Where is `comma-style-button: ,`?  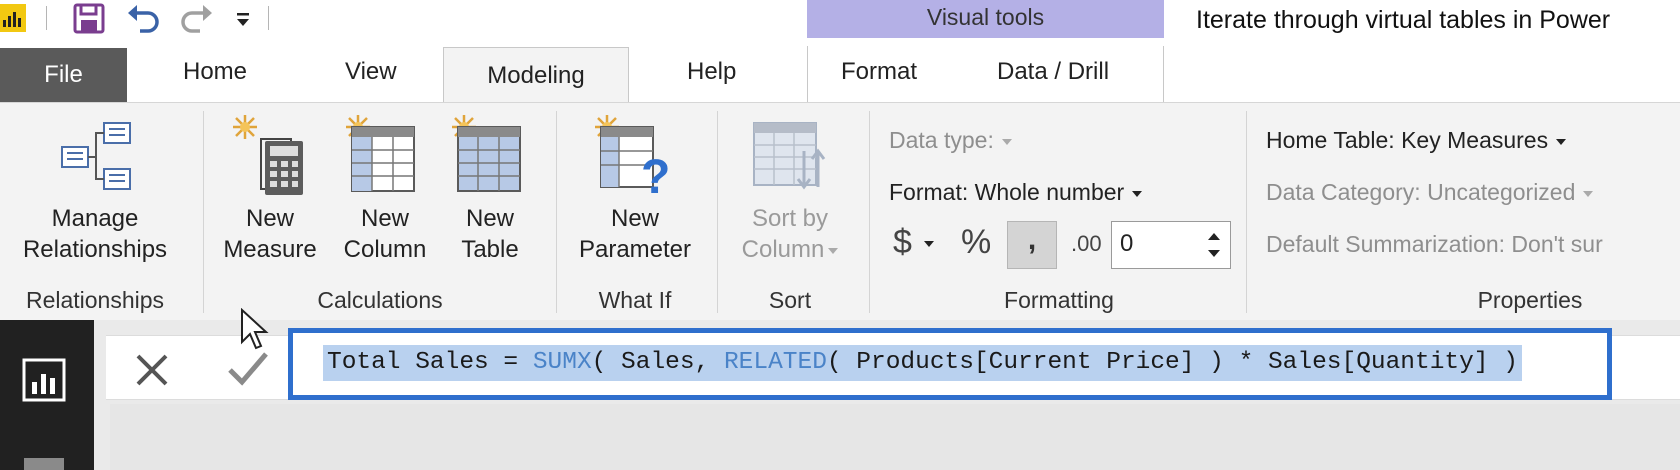 comma-style-button: , is located at coordinates (1032, 245).